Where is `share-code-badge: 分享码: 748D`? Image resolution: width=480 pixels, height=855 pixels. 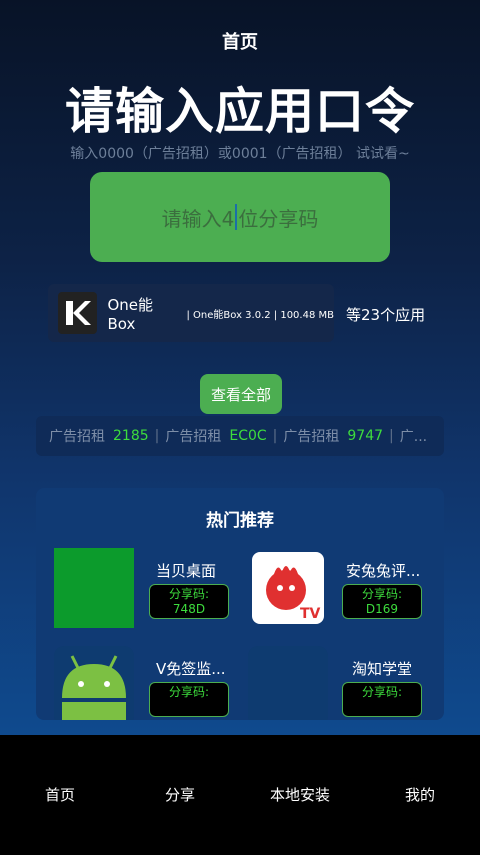 share-code-badge: 分享码: 748D is located at coordinates (189, 601).